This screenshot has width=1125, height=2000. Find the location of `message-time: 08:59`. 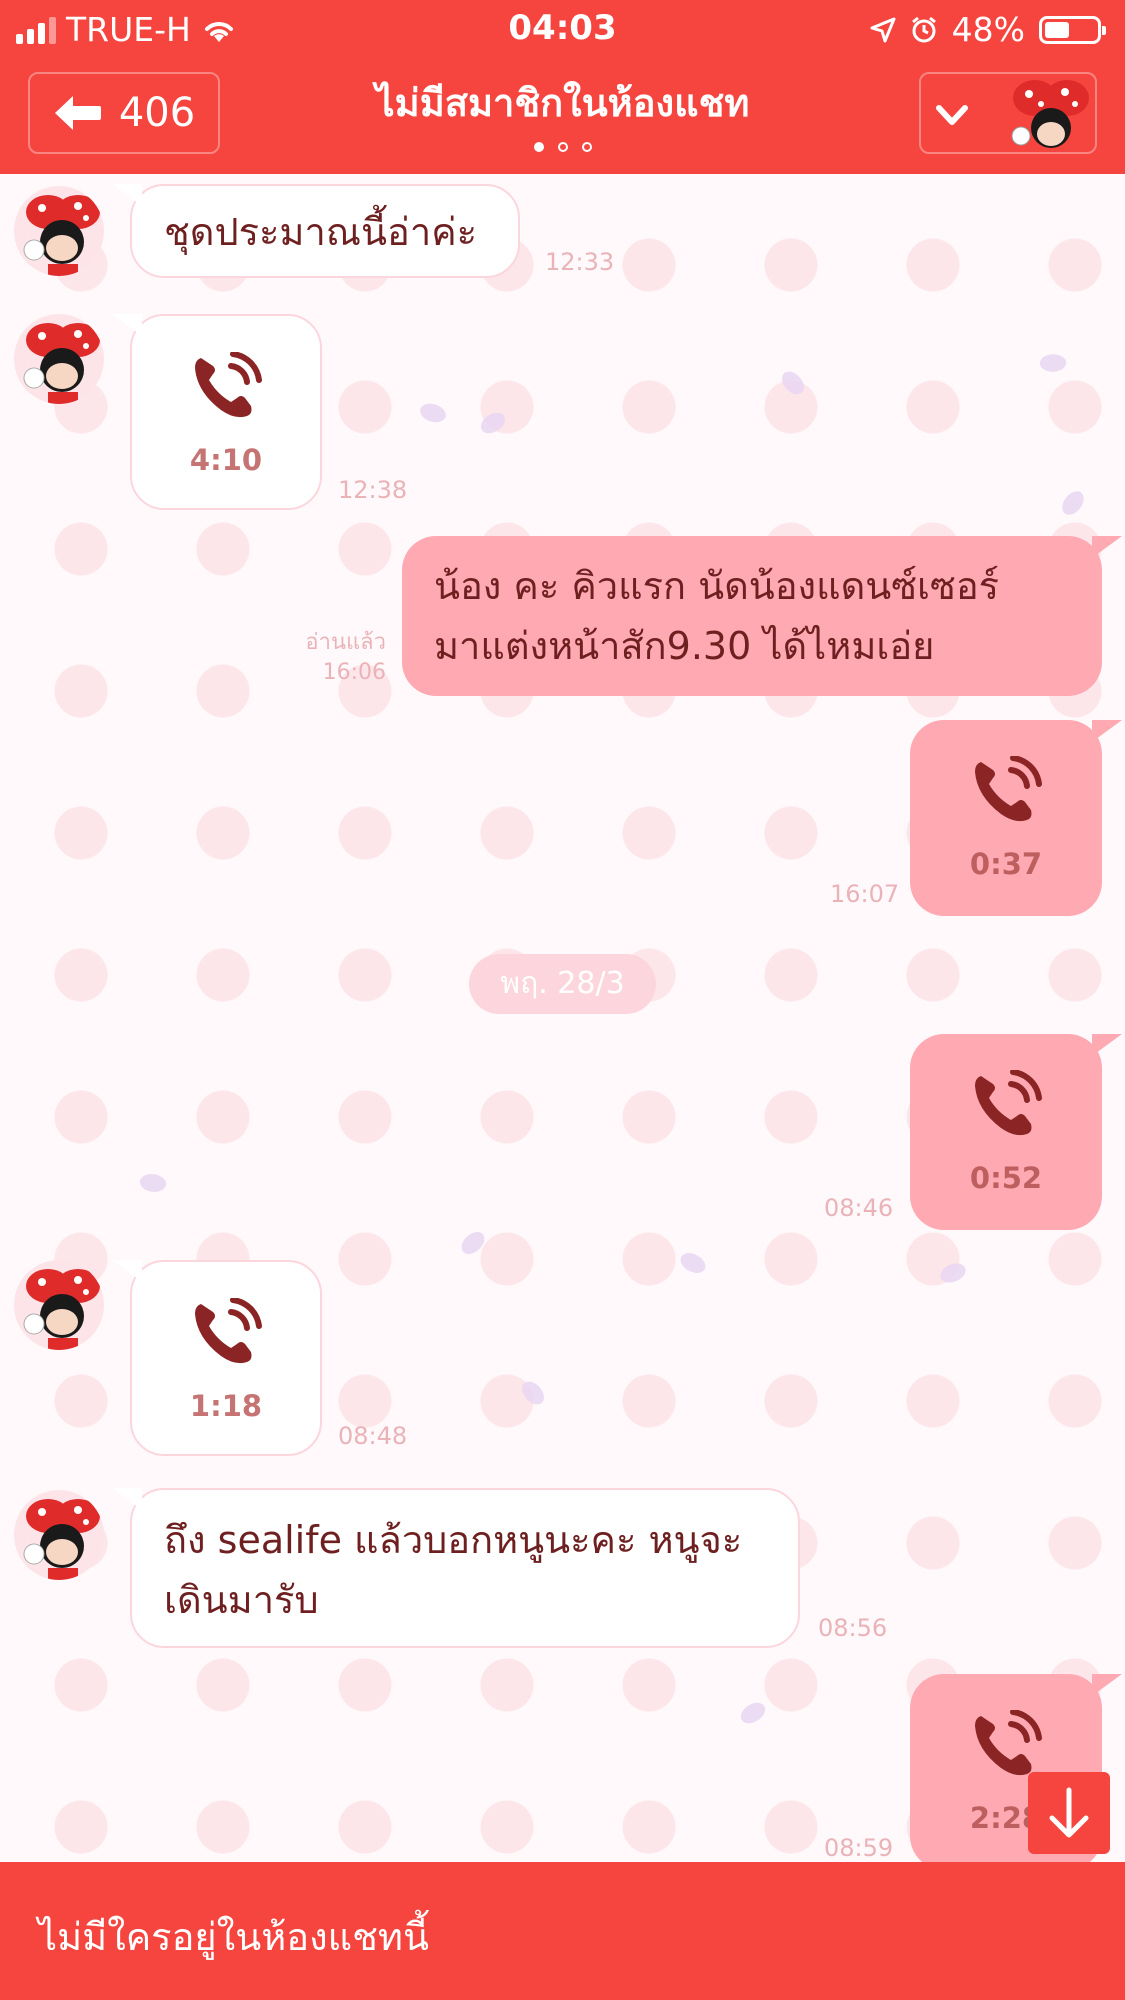

message-time: 08:59 is located at coordinates (859, 1848).